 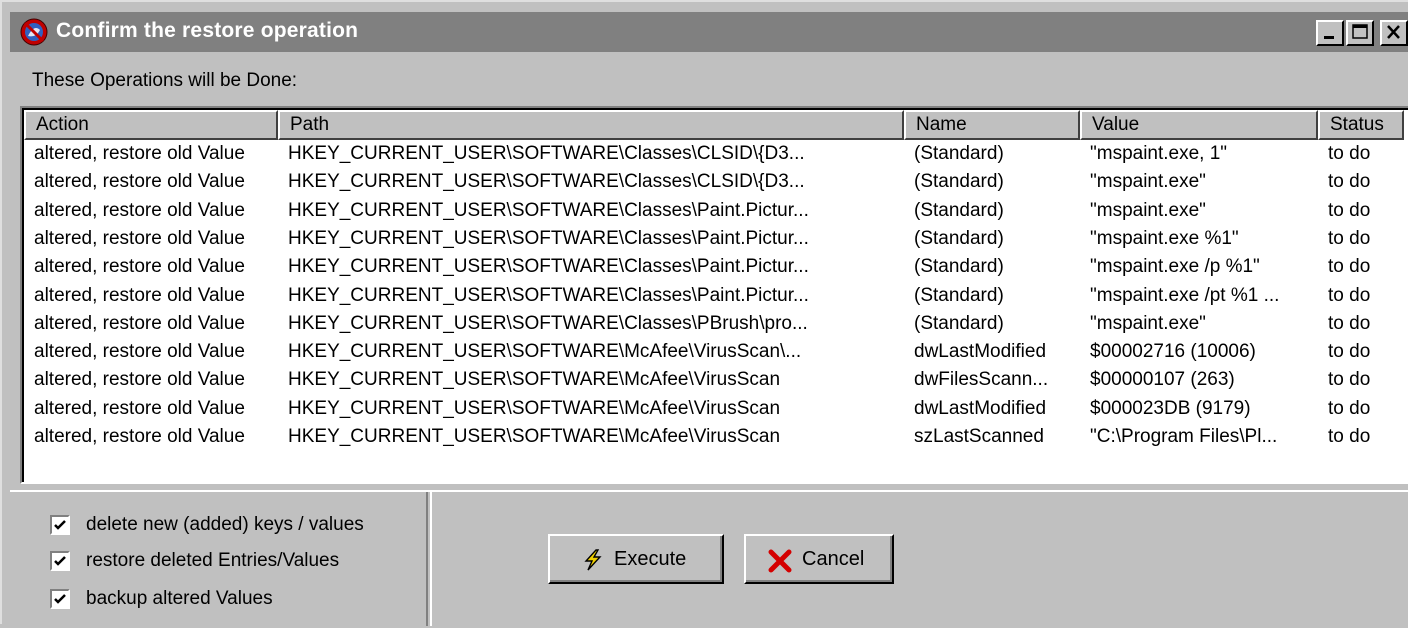 What do you see at coordinates (179, 598) in the screenshot?
I see `option-label: backup altered Values` at bounding box center [179, 598].